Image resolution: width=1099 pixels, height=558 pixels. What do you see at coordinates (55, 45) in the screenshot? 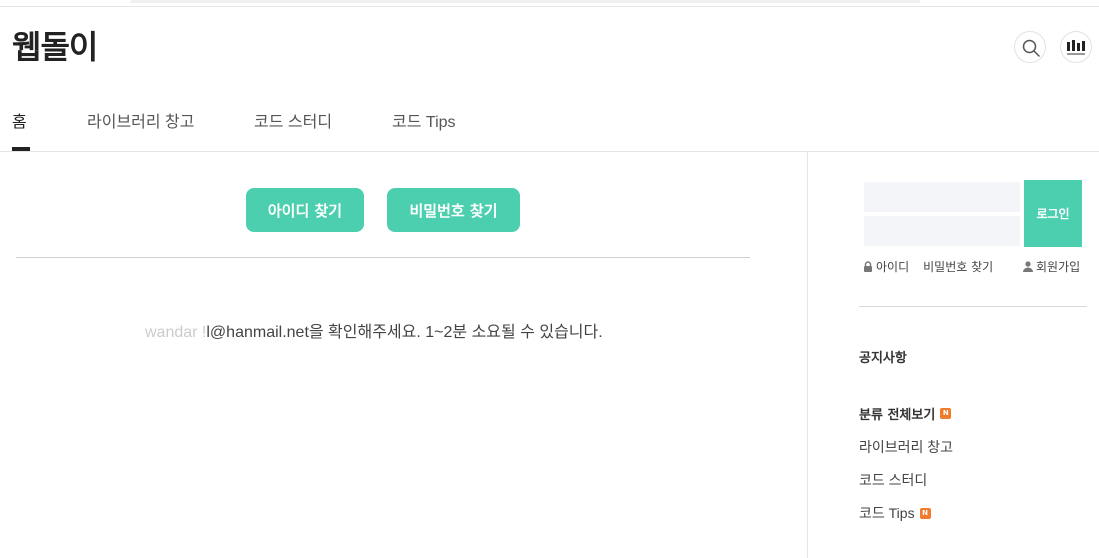
I see `blog-title: 웹돌이` at bounding box center [55, 45].